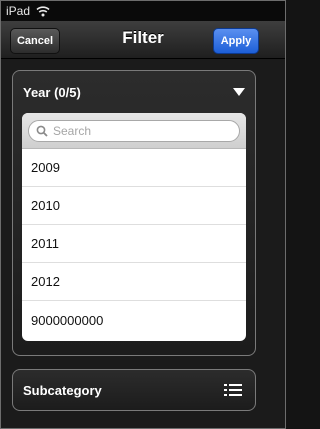 The height and width of the screenshot is (429, 320). What do you see at coordinates (43, 11) in the screenshot?
I see `wifi-icon` at bounding box center [43, 11].